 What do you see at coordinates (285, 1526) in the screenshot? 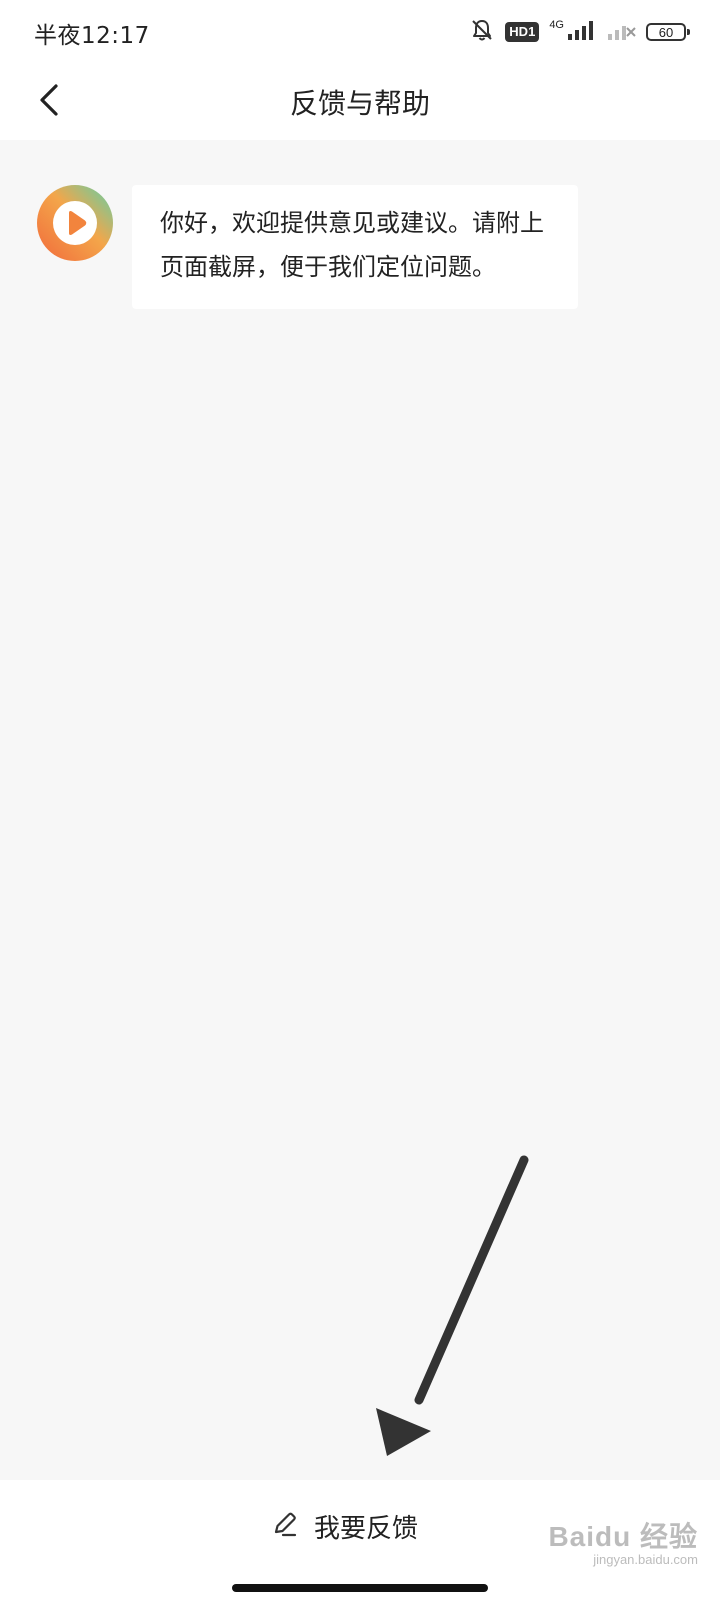
I see `pencil-icon` at bounding box center [285, 1526].